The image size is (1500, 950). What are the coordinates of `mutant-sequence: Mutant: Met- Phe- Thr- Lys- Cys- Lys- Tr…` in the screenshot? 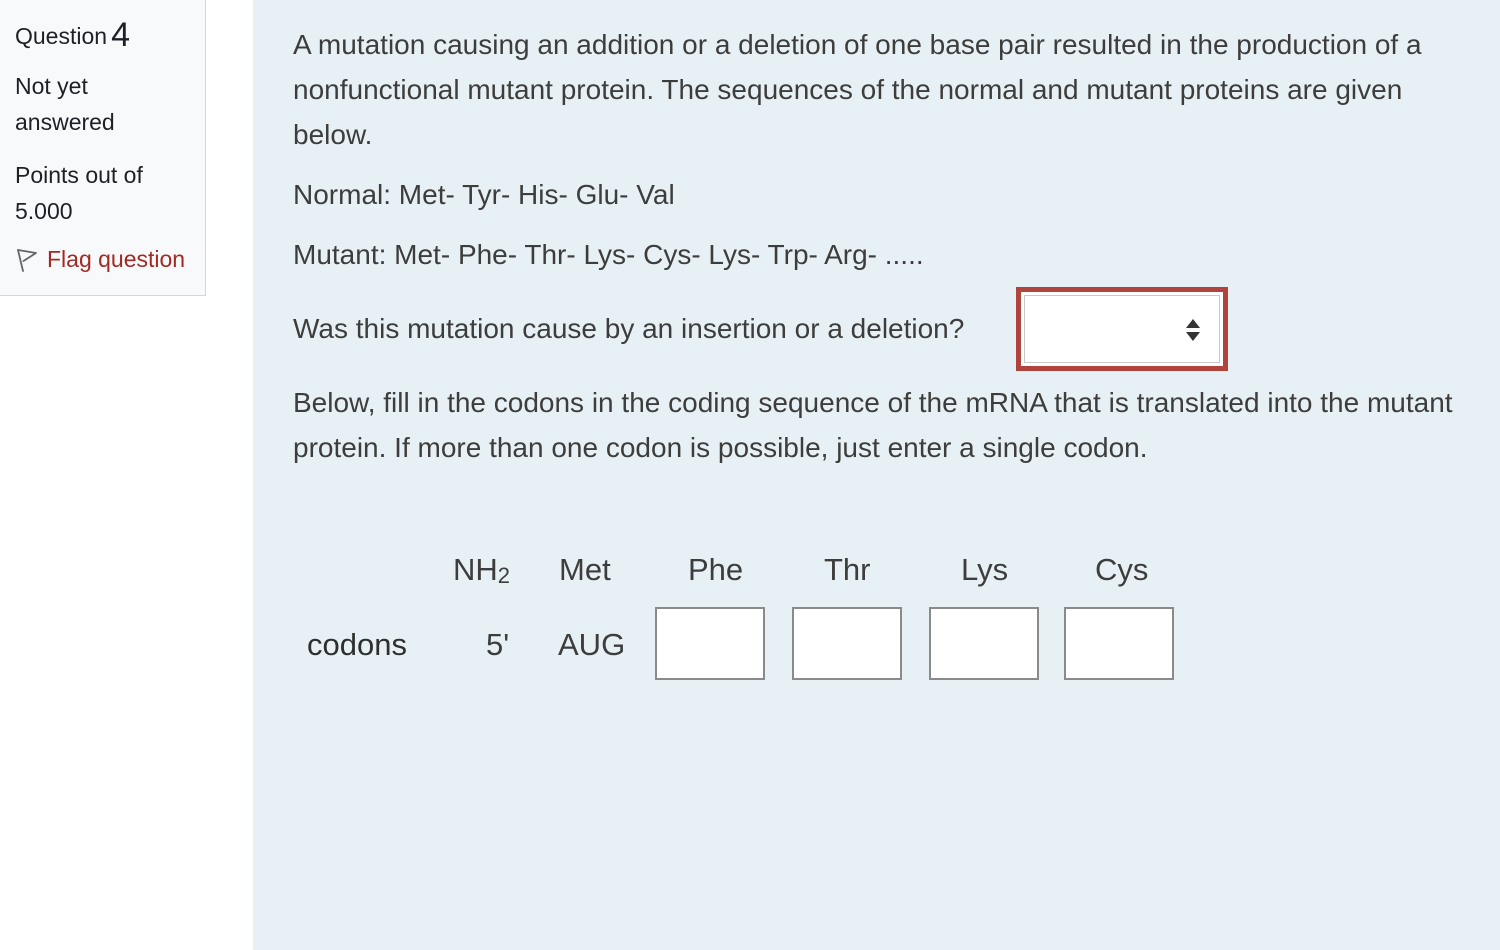 It's located at (608, 254).